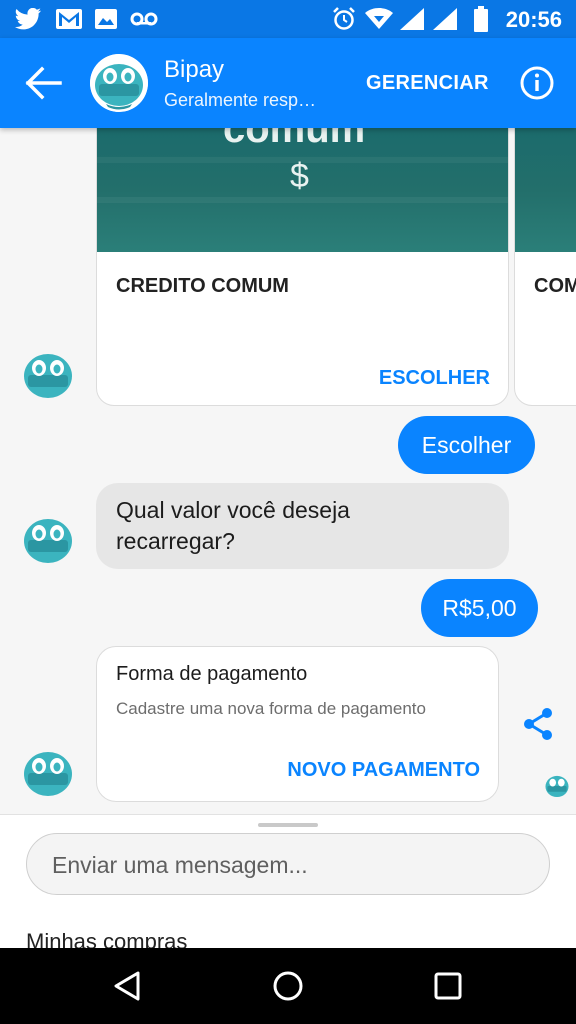 The width and height of the screenshot is (576, 1024). I want to click on message-text-line: Qual valor você deseja, so click(233, 510).